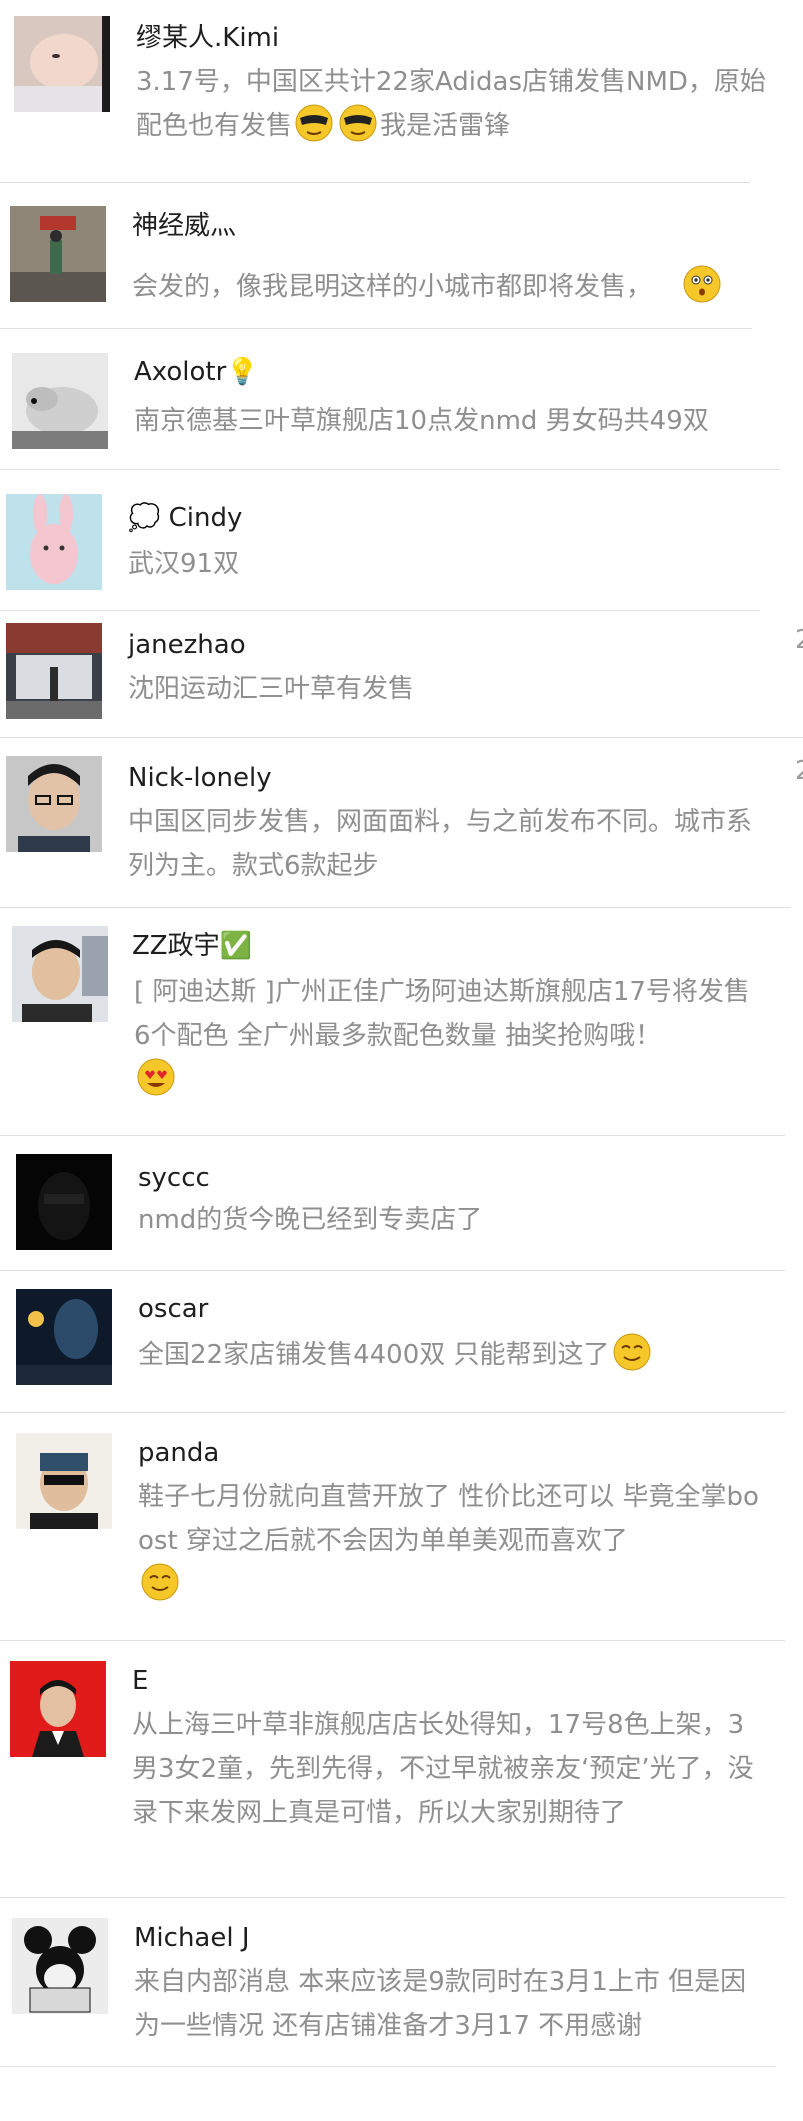  What do you see at coordinates (447, 287) in the screenshot?
I see `comment-text: 会发的，像我昆明这样的小城市都即将发售，` at bounding box center [447, 287].